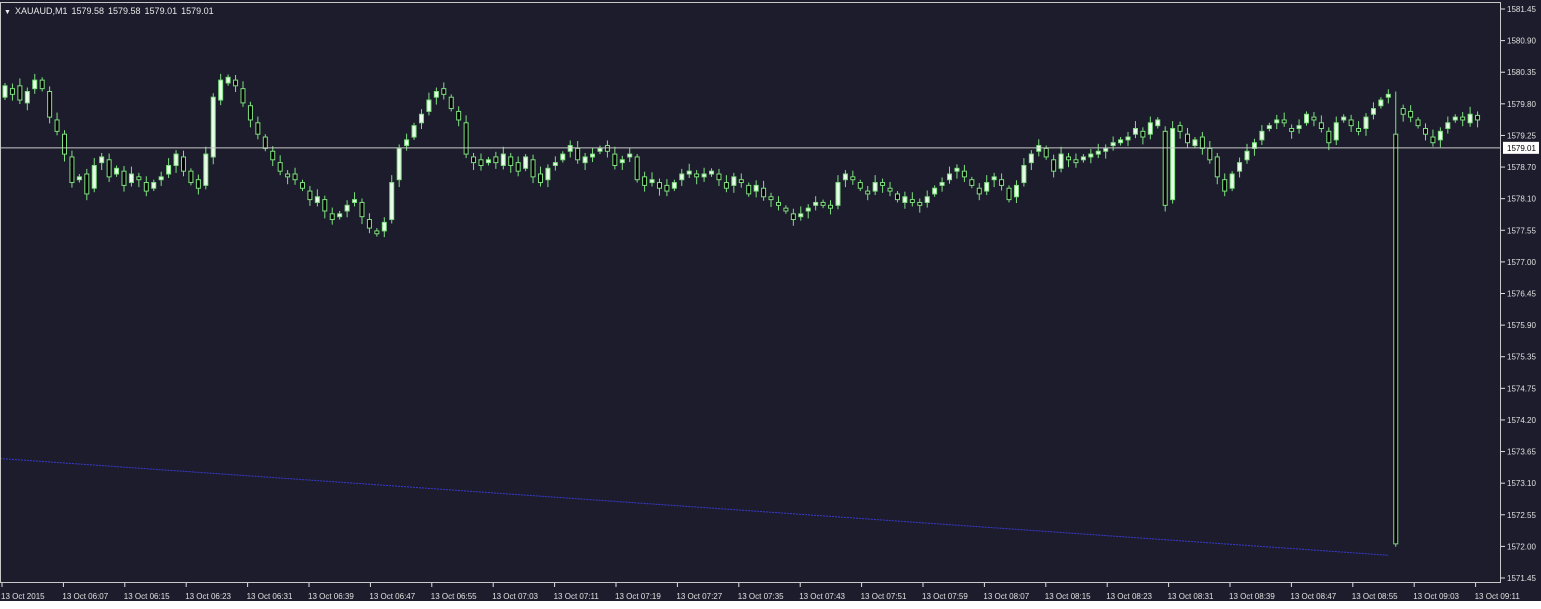  What do you see at coordinates (161, 11) in the screenshot?
I see `low-value: 1579.01` at bounding box center [161, 11].